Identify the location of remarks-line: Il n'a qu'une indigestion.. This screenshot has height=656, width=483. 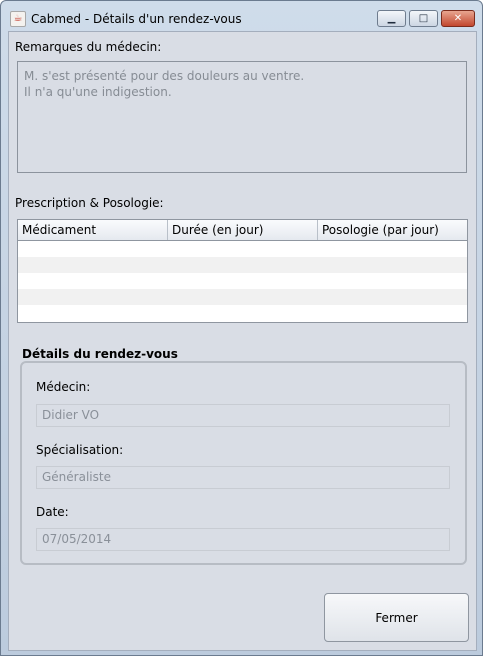
(98, 92).